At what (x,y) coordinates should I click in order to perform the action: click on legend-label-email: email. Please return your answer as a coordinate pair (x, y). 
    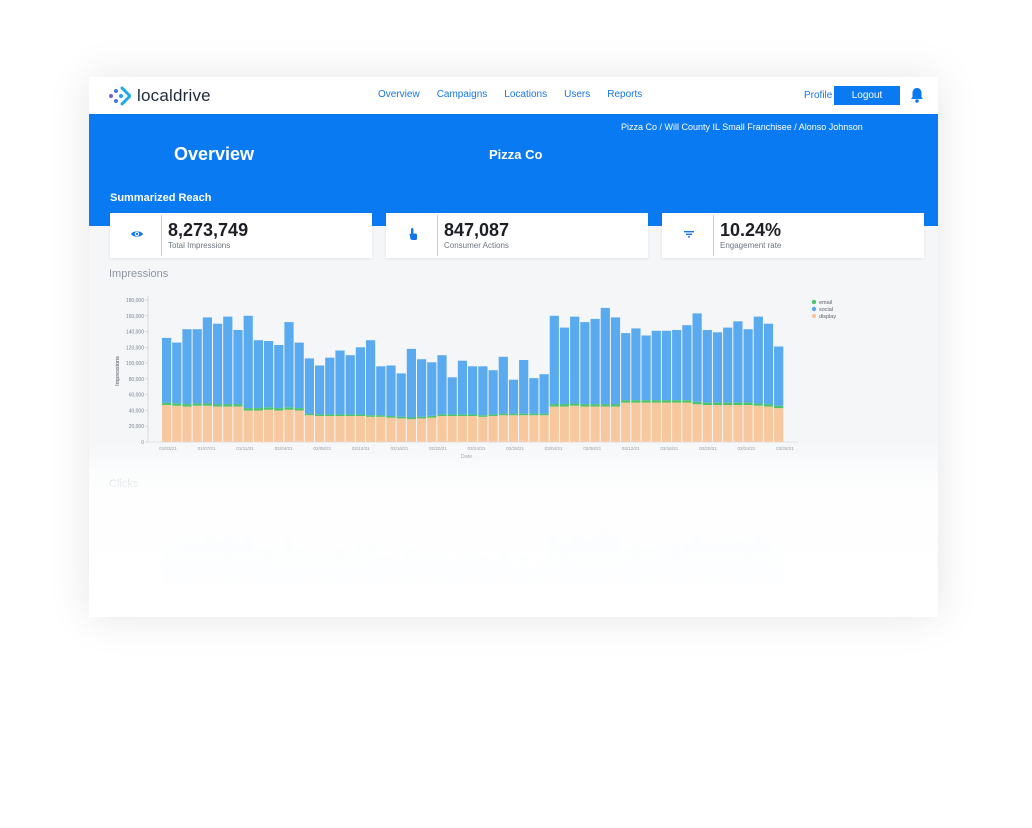
    Looking at the image, I should click on (825, 303).